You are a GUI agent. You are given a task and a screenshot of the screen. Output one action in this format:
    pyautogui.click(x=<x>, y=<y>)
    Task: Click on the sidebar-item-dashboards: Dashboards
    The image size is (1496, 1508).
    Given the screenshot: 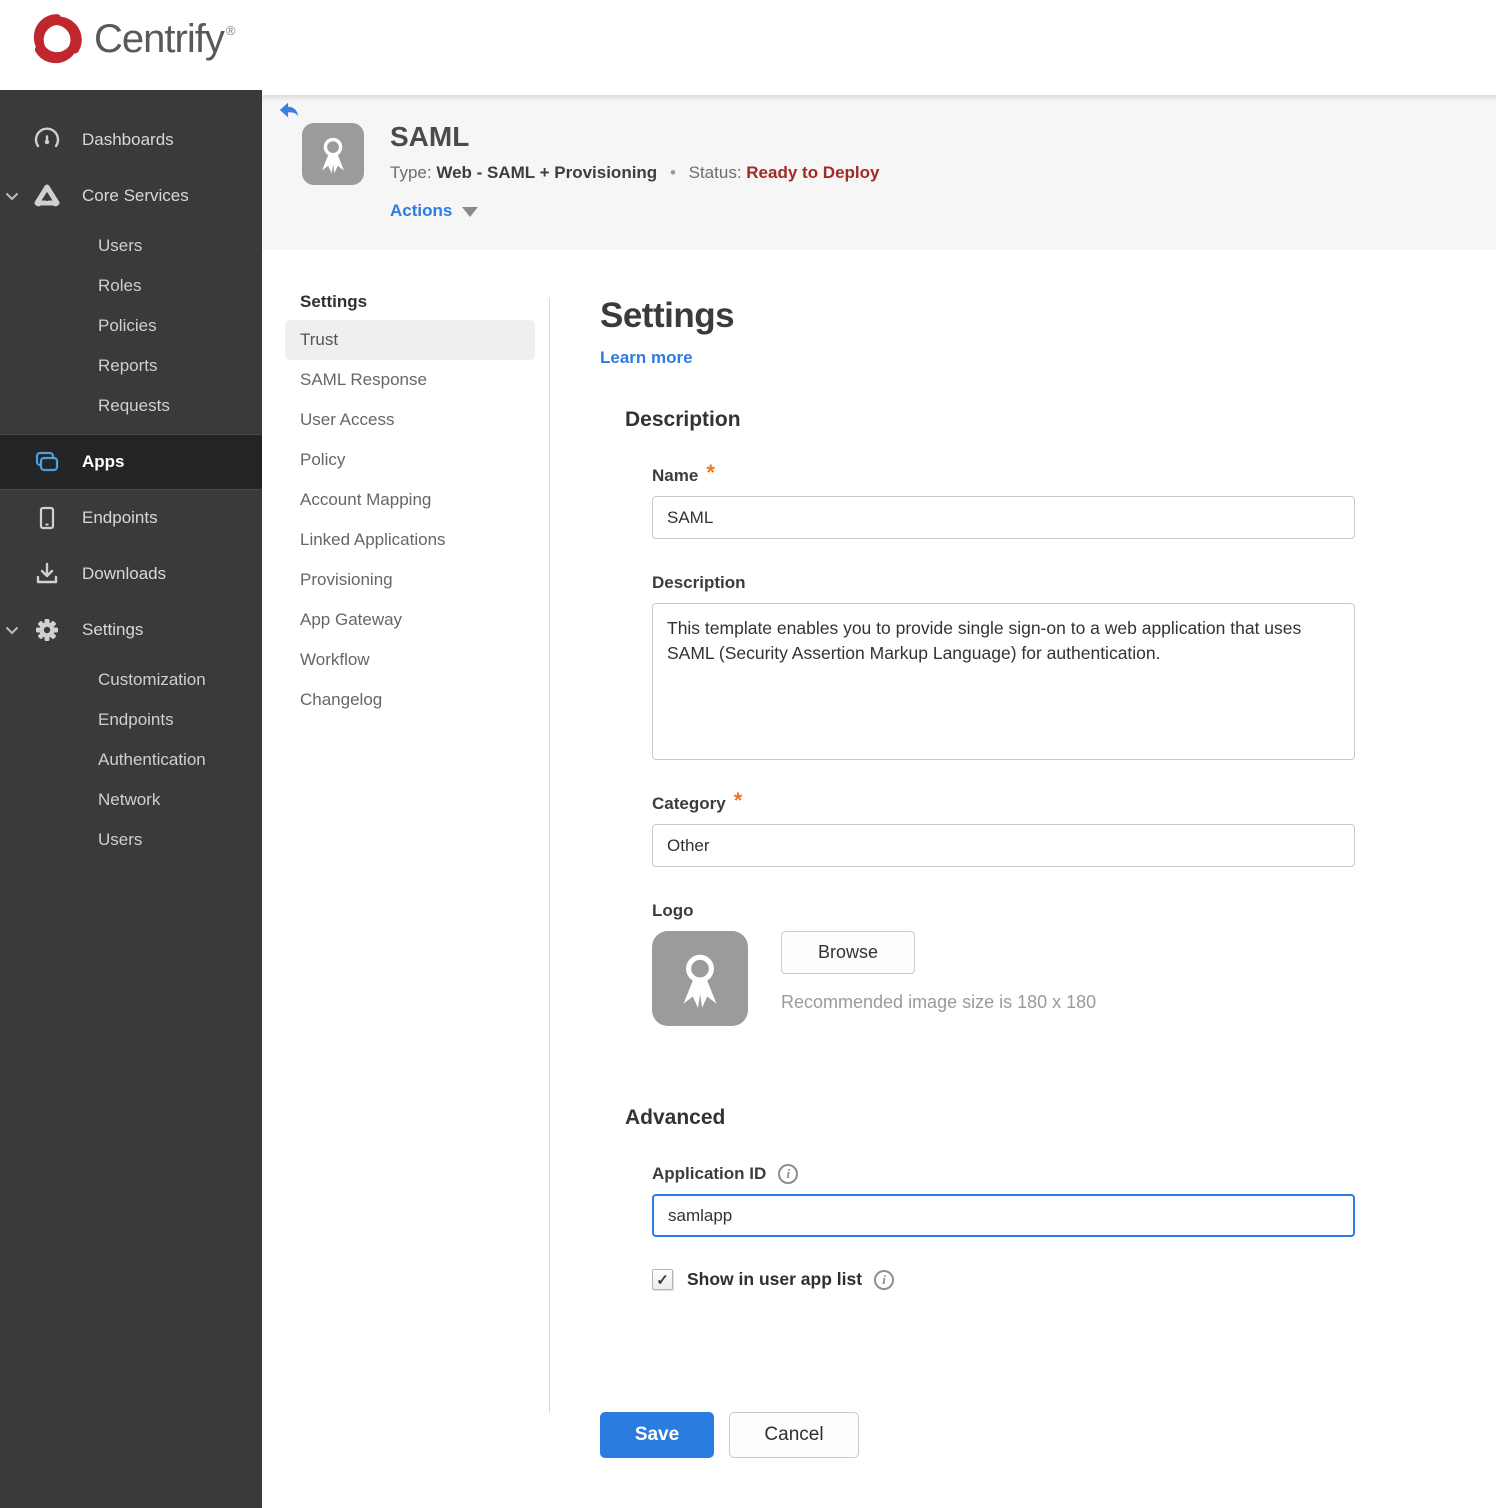 What is the action you would take?
    pyautogui.click(x=131, y=140)
    